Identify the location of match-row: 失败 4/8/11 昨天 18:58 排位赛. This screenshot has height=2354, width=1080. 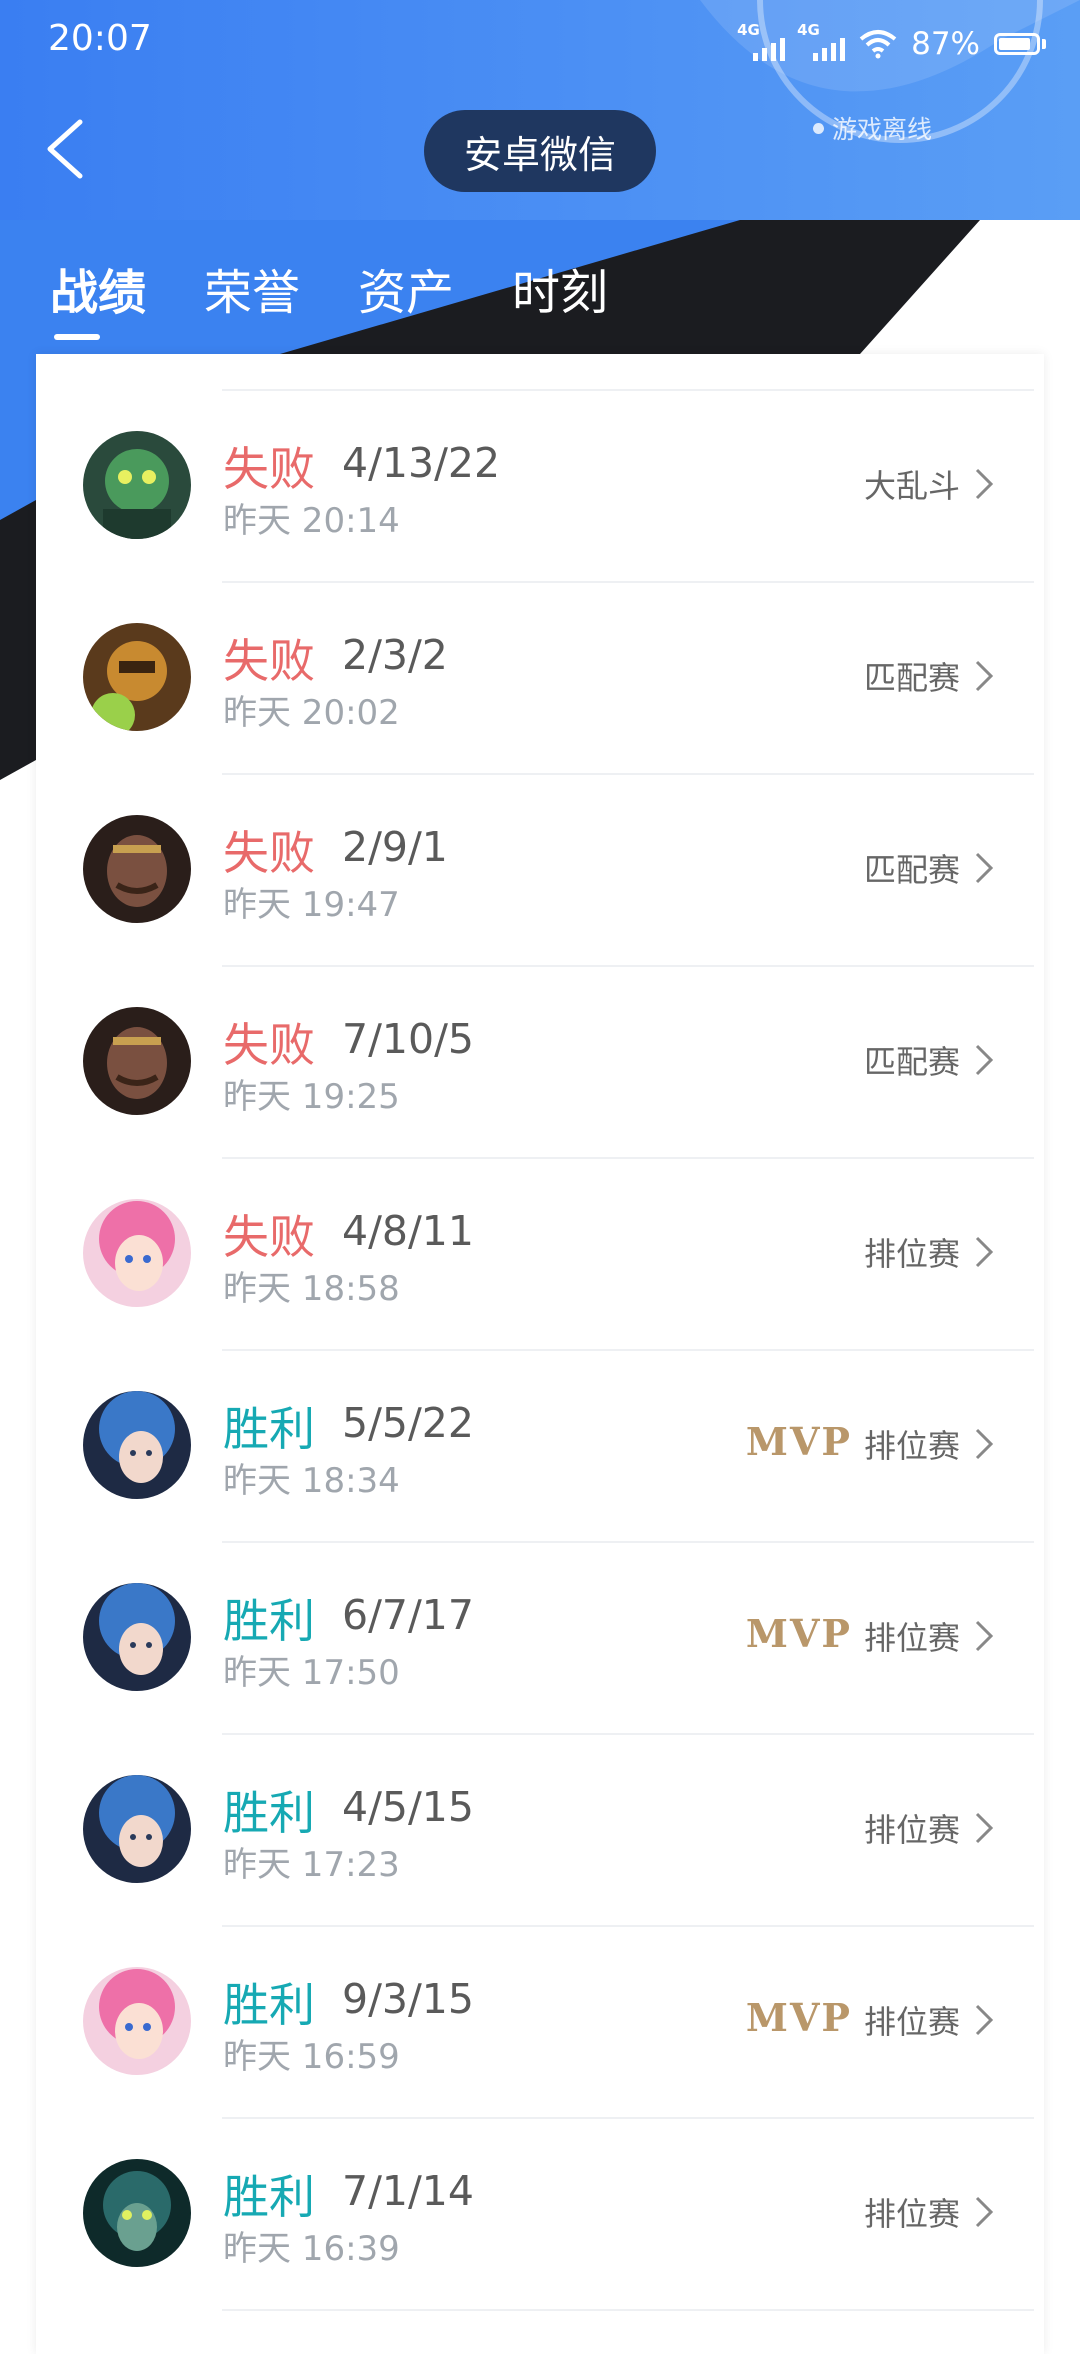
(540, 1255).